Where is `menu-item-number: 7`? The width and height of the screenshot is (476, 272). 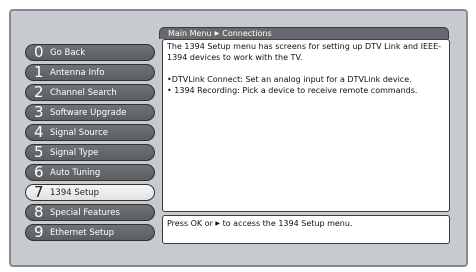 menu-item-number: 7 is located at coordinates (39, 192).